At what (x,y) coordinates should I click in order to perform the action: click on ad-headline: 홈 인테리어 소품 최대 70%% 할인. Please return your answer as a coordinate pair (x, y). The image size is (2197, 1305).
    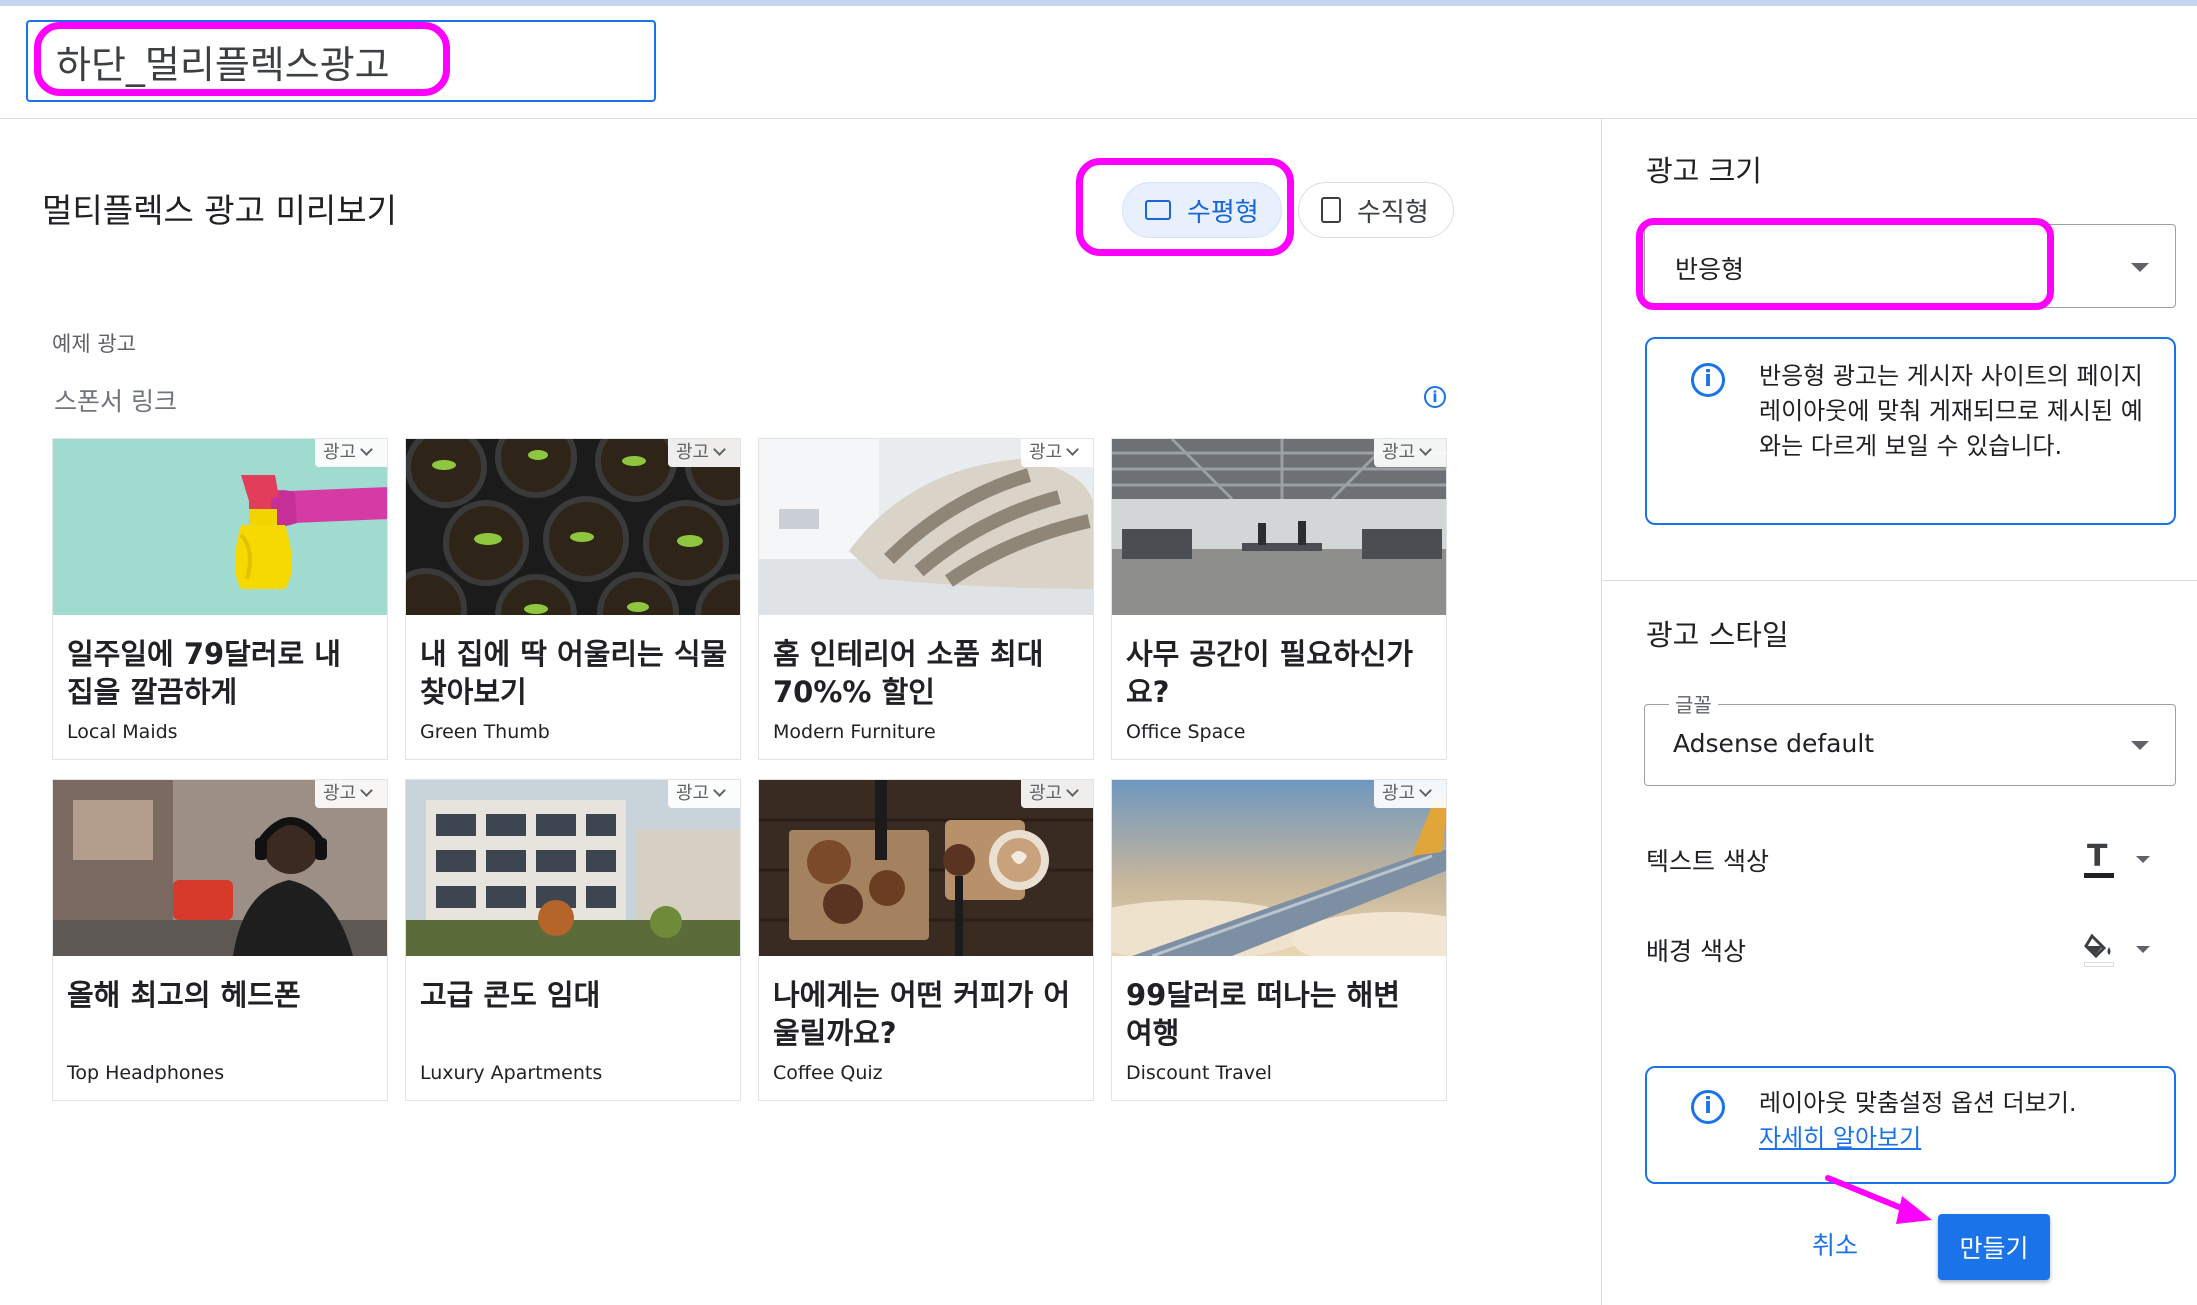
    Looking at the image, I should click on (928, 673).